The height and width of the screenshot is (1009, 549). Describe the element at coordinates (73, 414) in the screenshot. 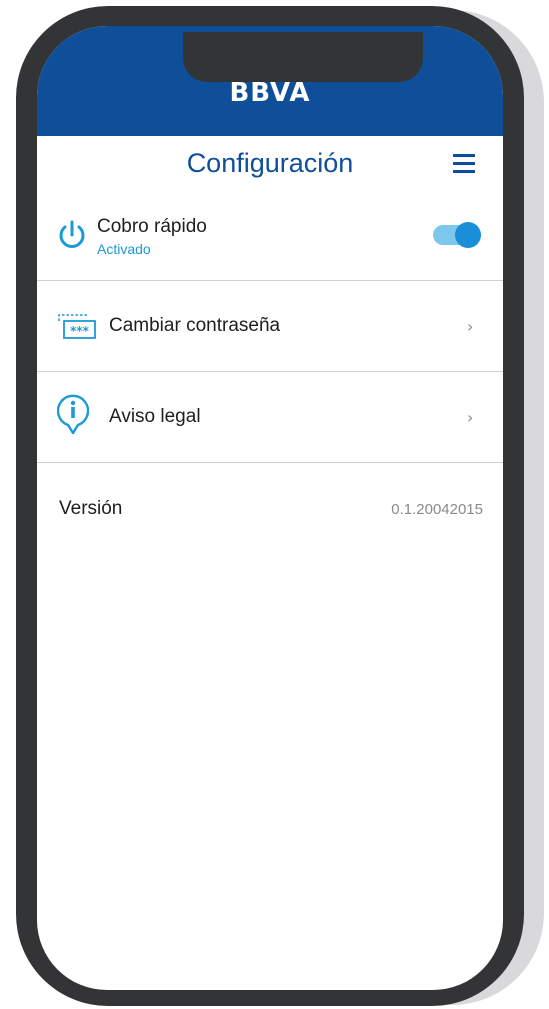

I see `info-icon` at that location.